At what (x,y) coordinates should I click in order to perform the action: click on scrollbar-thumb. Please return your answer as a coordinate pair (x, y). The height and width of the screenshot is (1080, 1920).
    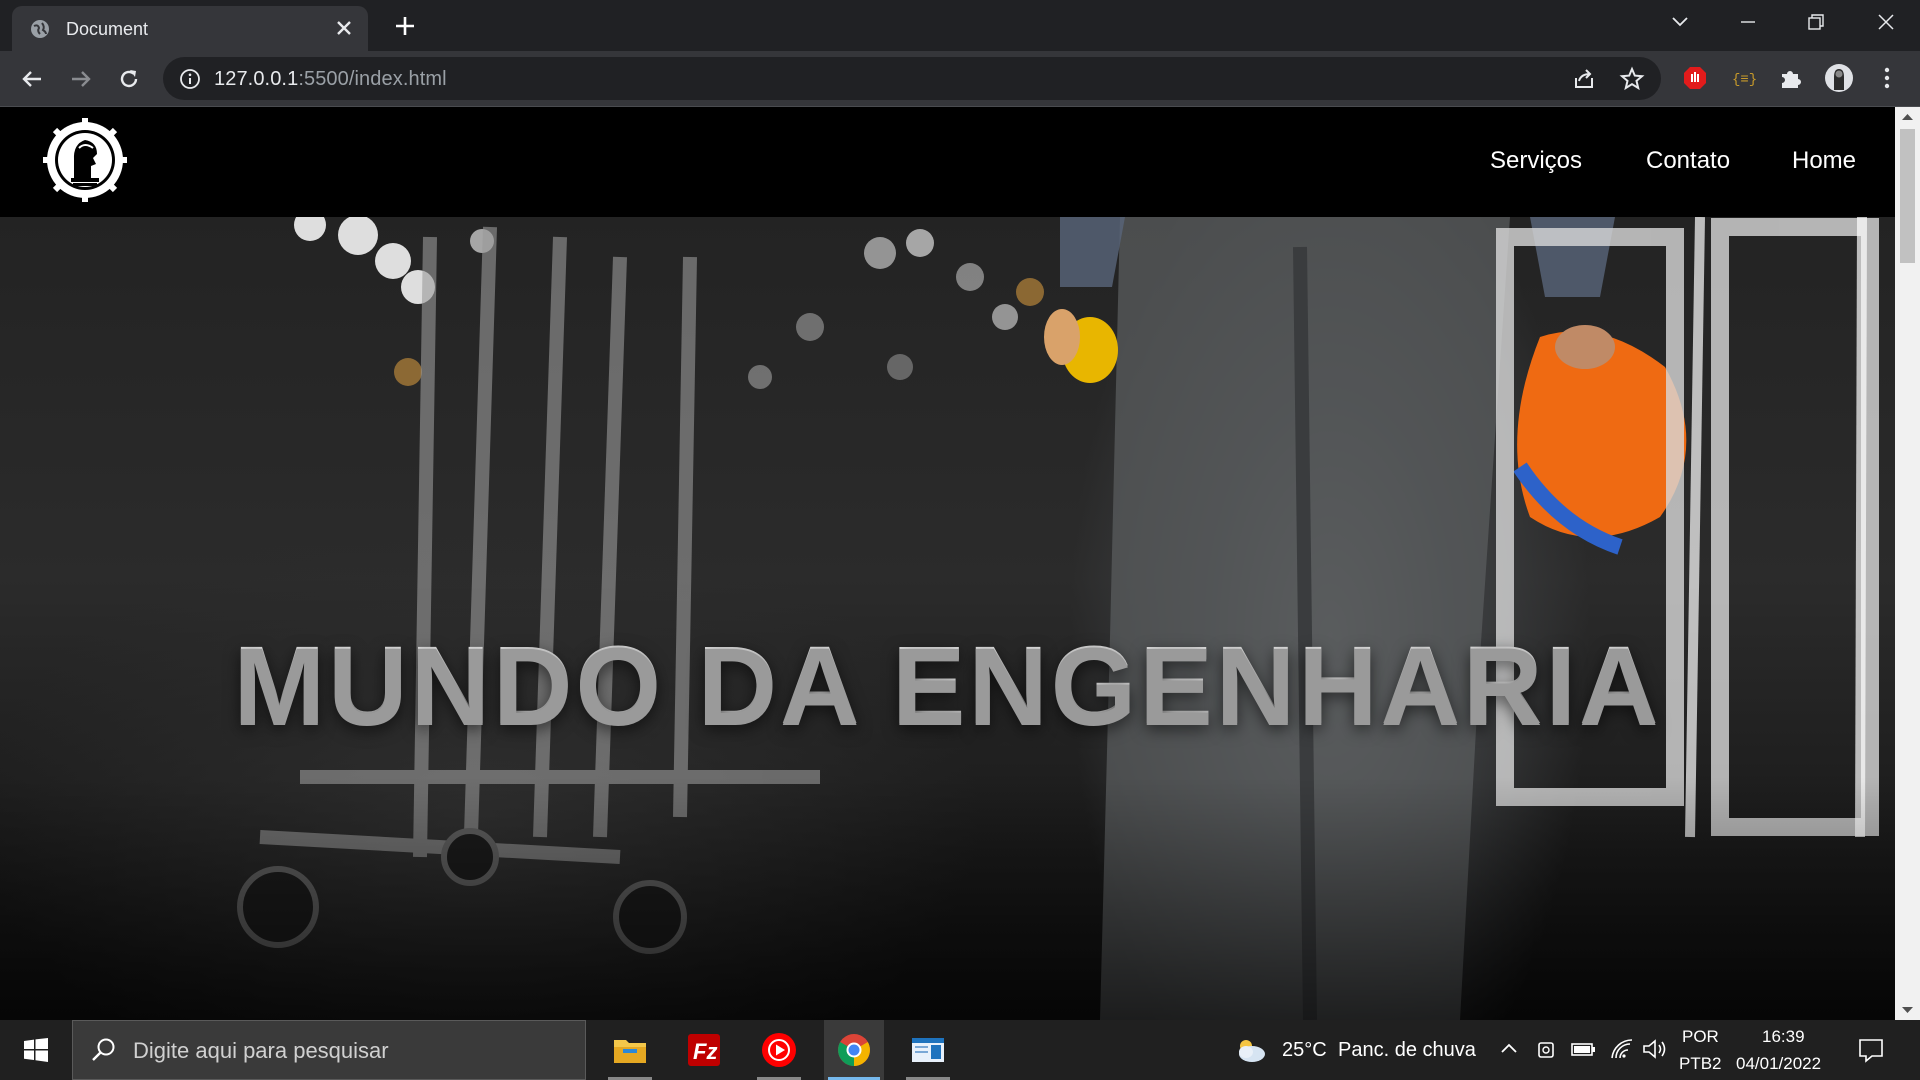
    Looking at the image, I should click on (1907, 196).